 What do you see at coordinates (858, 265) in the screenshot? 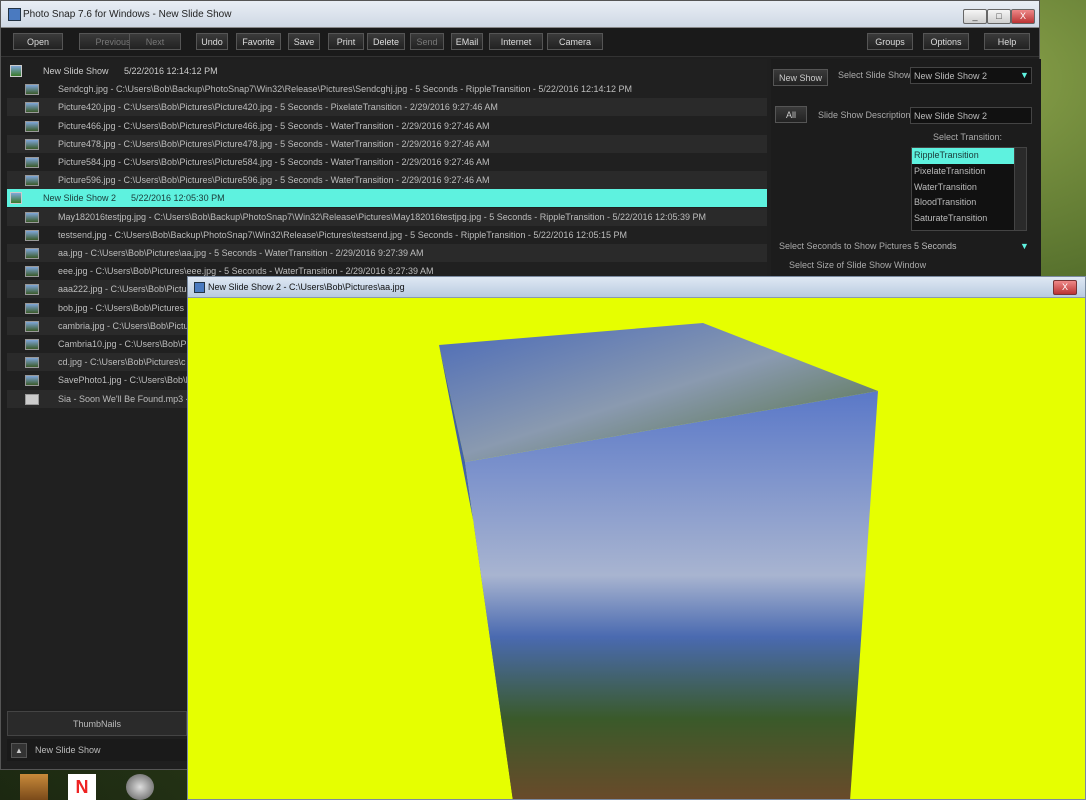
I see `size-label: Select Size of Slide Show Window` at bounding box center [858, 265].